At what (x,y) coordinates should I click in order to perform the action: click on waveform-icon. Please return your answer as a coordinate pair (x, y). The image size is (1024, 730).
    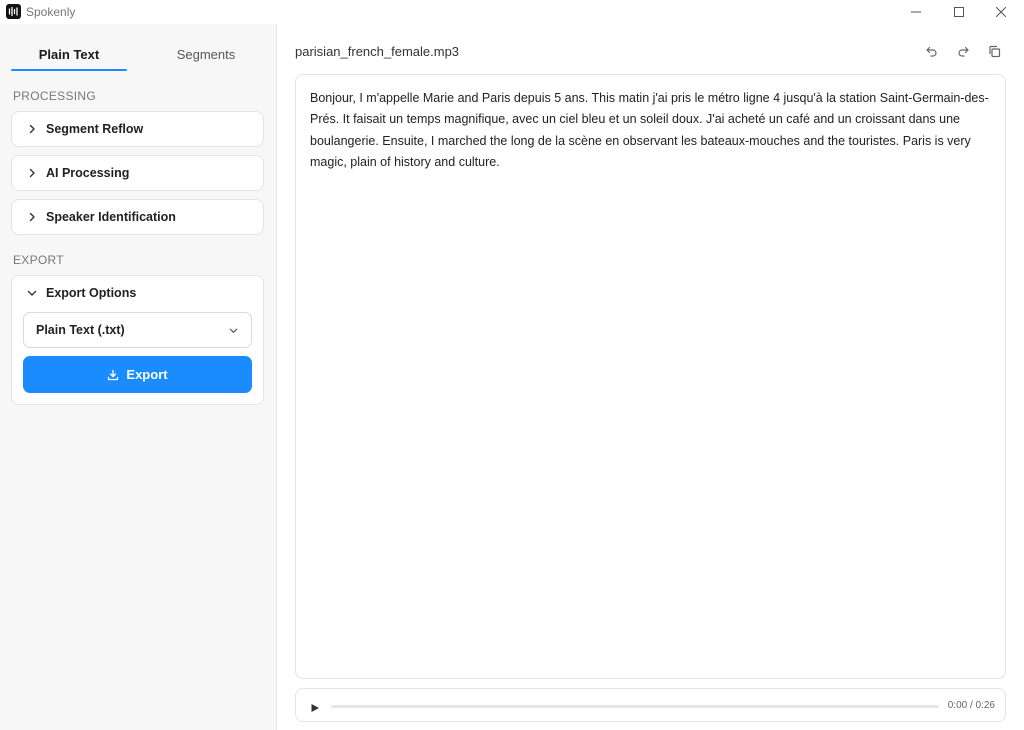
    Looking at the image, I should click on (13, 11).